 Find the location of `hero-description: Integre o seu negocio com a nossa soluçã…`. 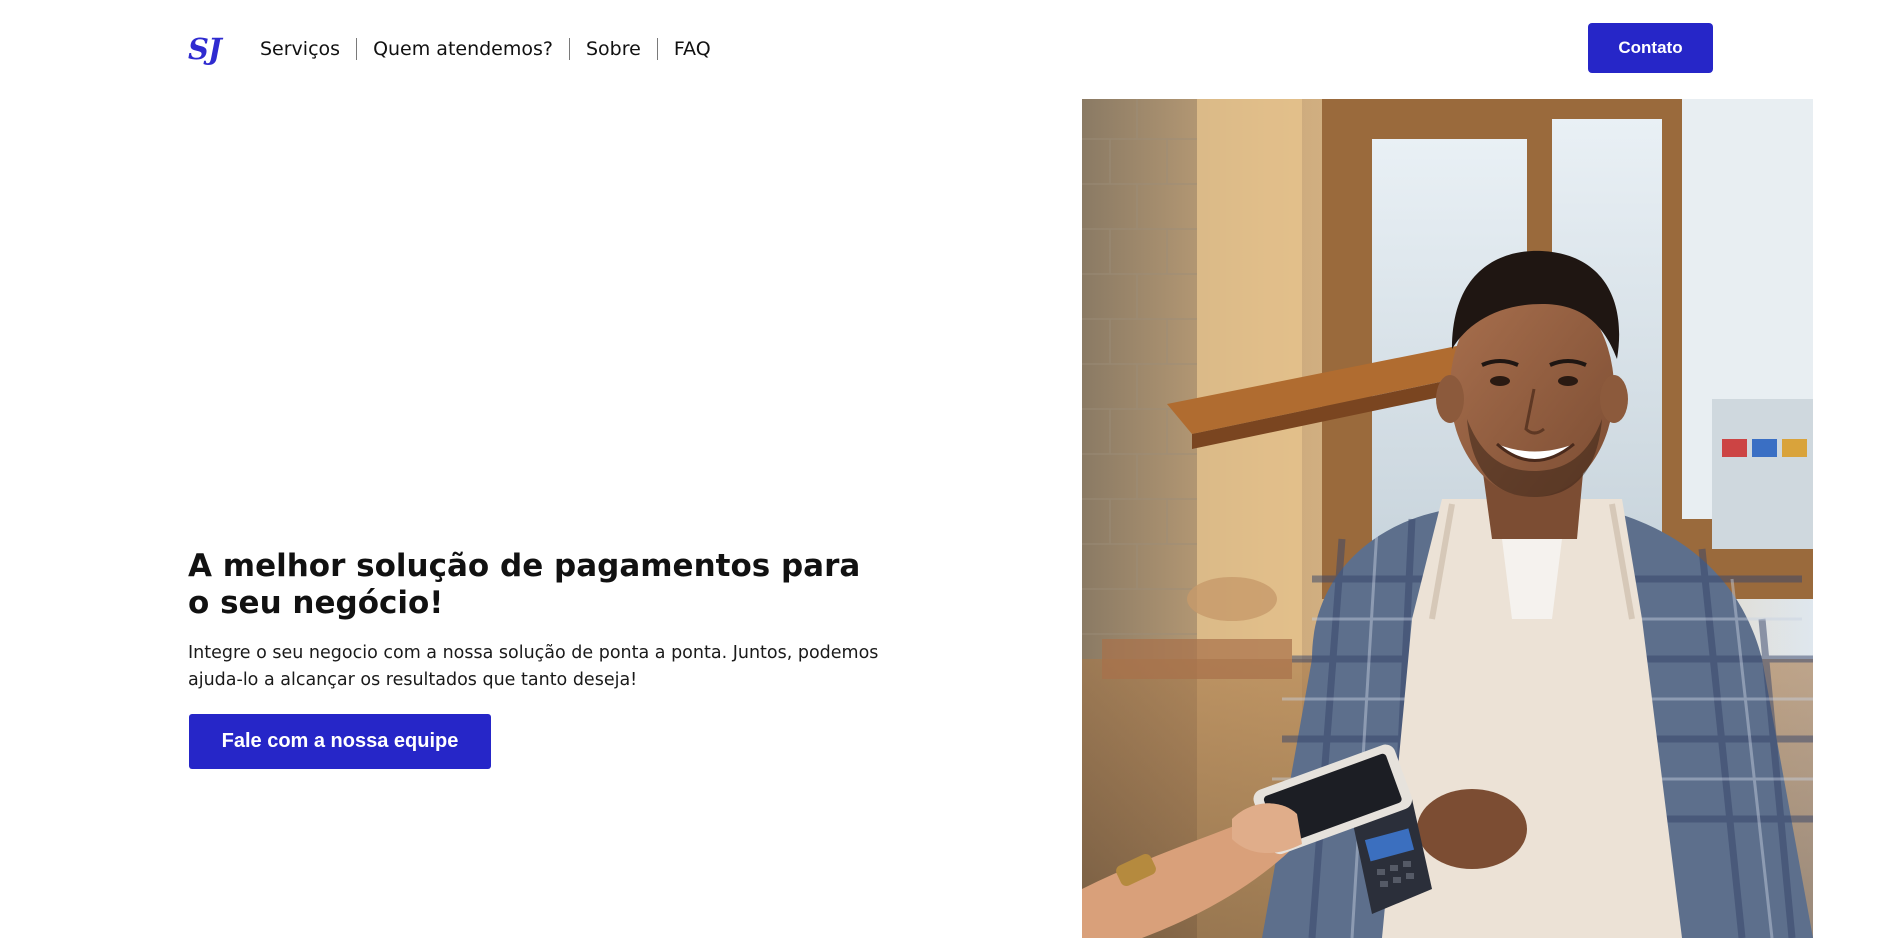

hero-description: Integre o seu negocio com a nossa soluçã… is located at coordinates (533, 666).